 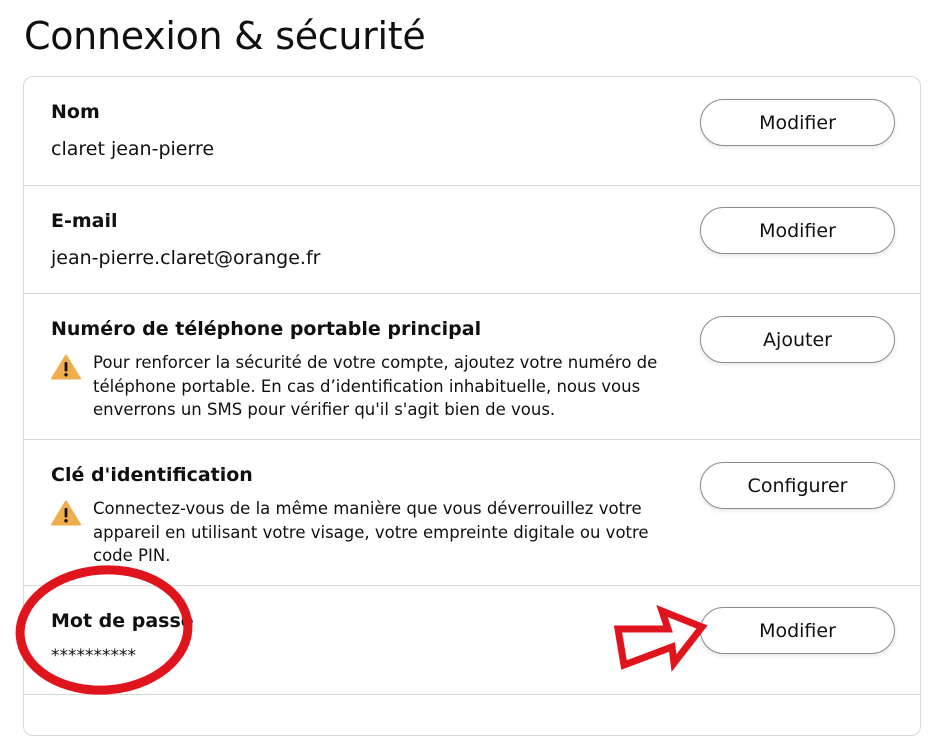 I want to click on email-label: E-mail, so click(x=84, y=221).